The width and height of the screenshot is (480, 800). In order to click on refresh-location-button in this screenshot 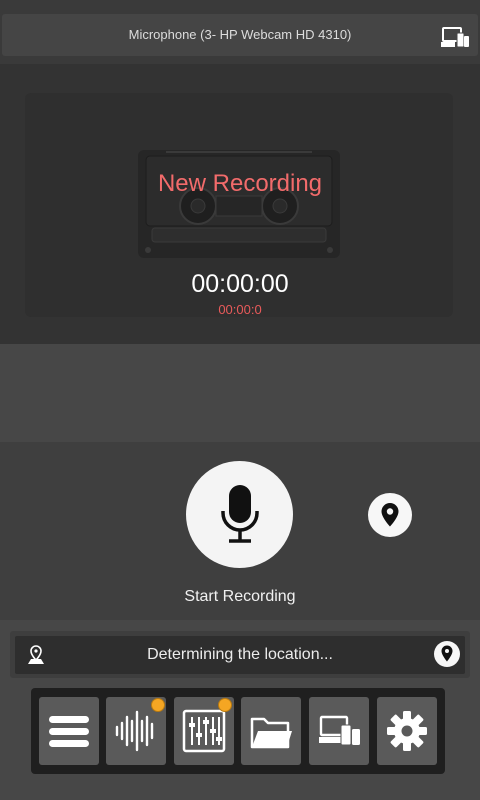, I will do `click(447, 654)`.